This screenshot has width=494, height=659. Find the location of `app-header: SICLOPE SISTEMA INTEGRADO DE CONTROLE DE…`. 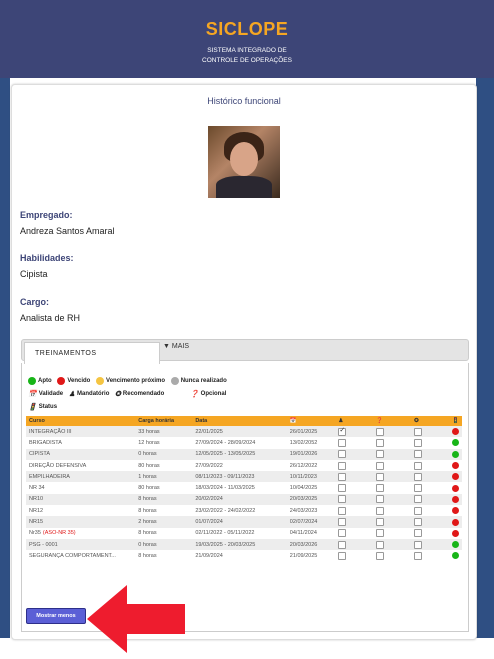

app-header: SICLOPE SISTEMA INTEGRADO DE CONTROLE DE… is located at coordinates (247, 39).